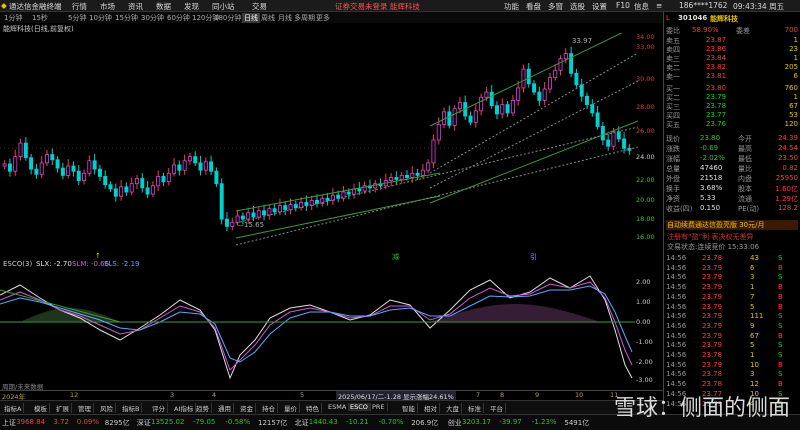 The image size is (800, 430). Describe the element at coordinates (710, 237) in the screenshot. I see `promo2-text: 注册有“盈”利 表决权无差异` at that location.